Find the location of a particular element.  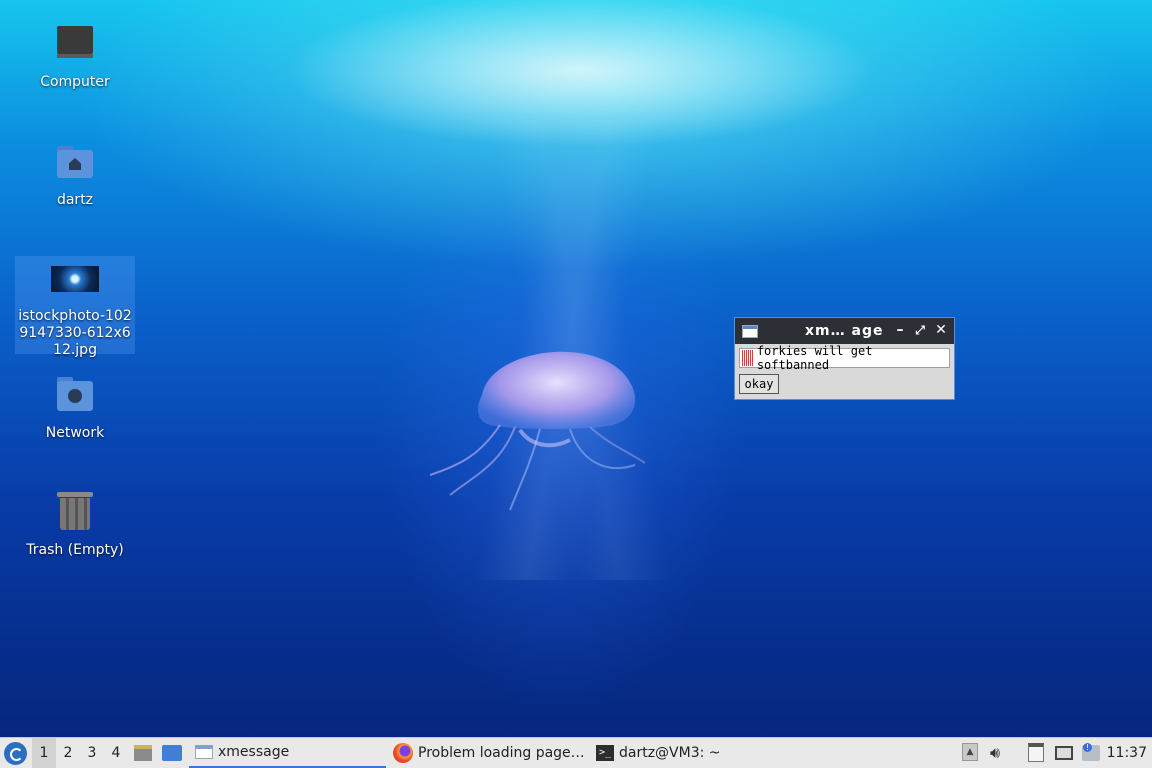

chevron-up-icon: ▲ is located at coordinates (970, 752).